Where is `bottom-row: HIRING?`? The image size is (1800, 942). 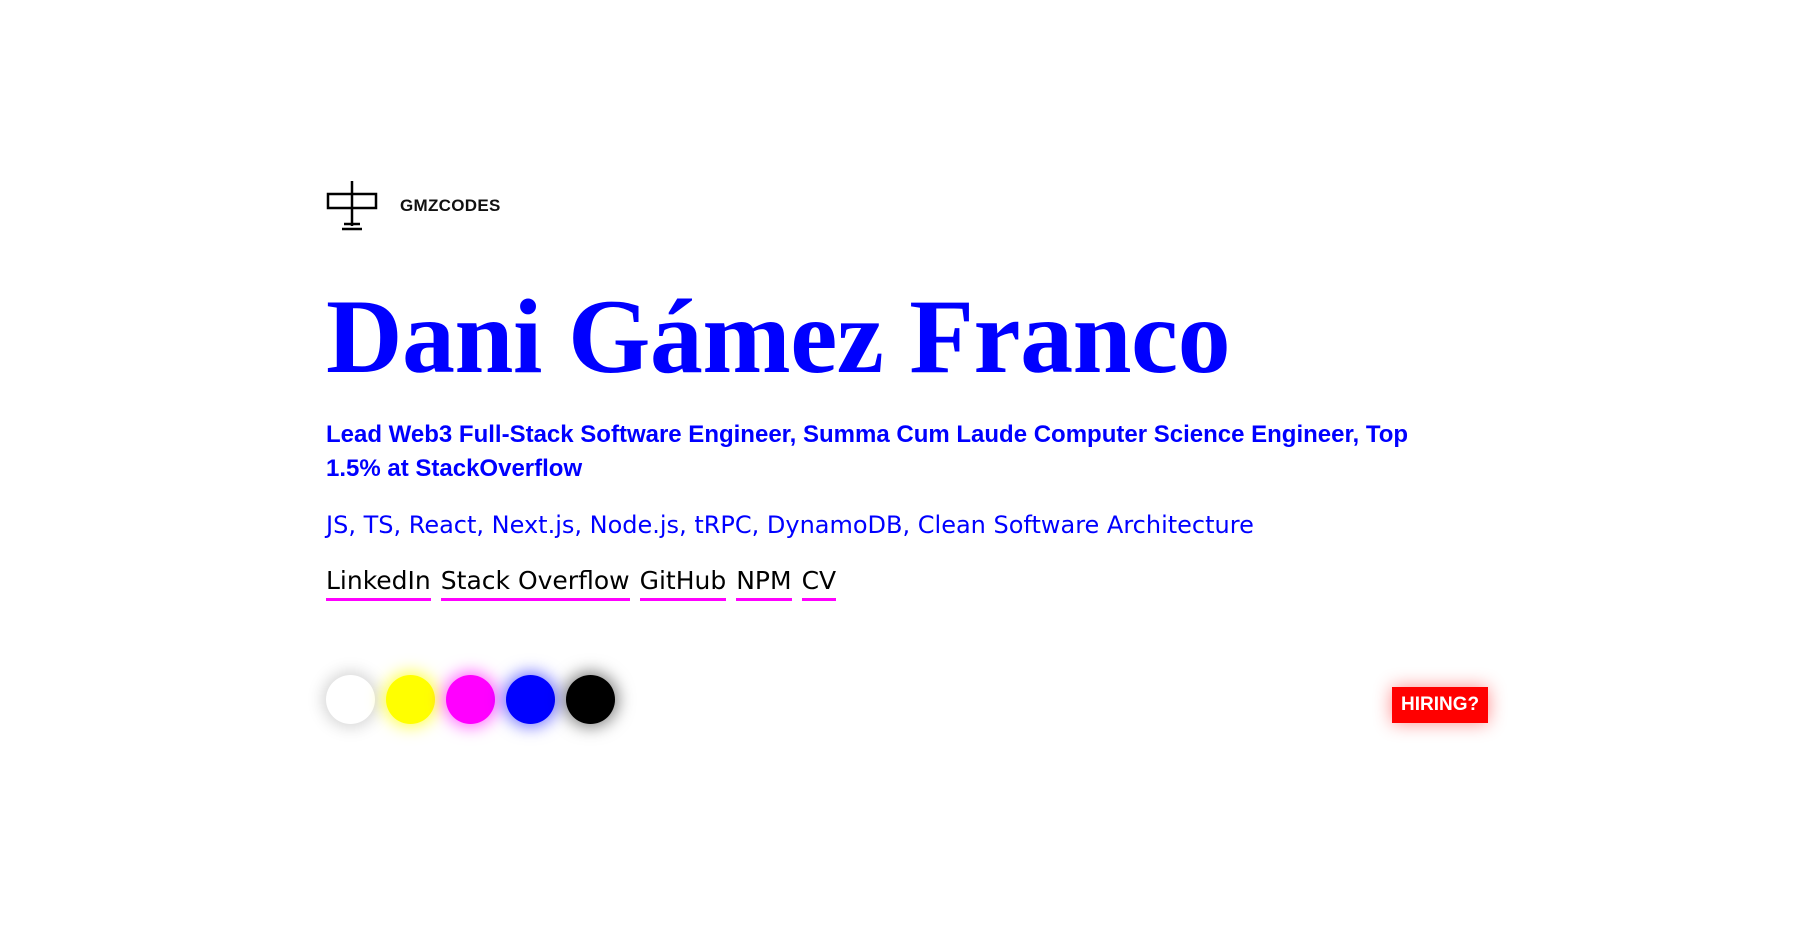
bottom-row: HIRING? is located at coordinates (907, 701).